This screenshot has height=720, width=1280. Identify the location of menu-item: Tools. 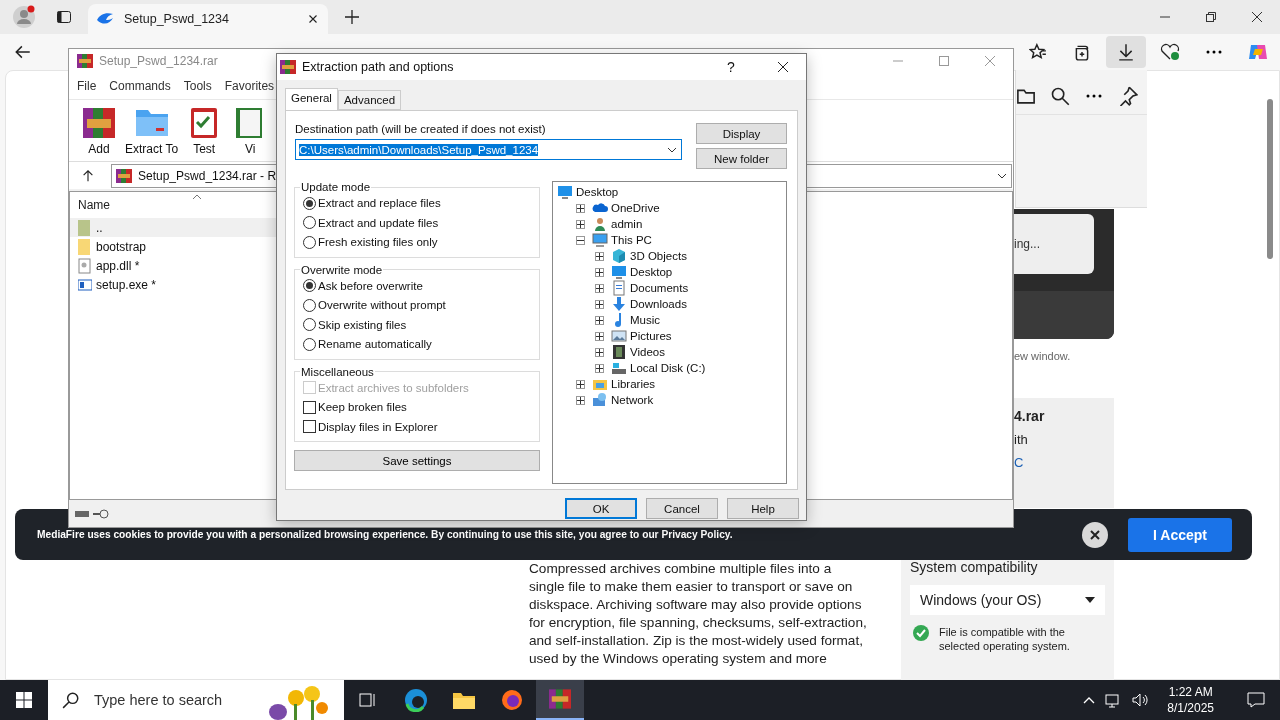
(197, 86).